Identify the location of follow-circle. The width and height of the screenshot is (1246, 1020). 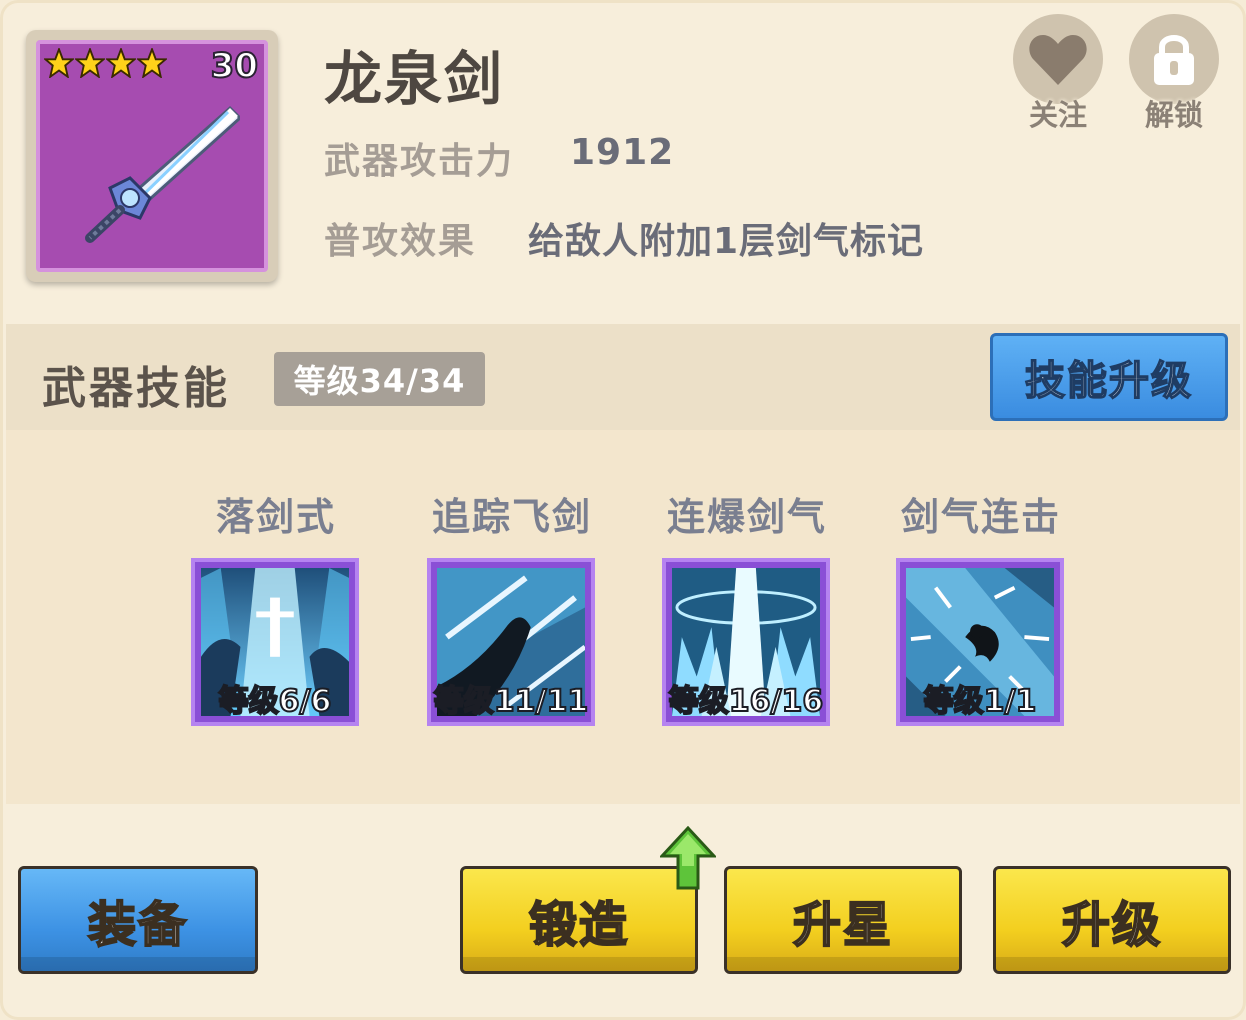
(1058, 59).